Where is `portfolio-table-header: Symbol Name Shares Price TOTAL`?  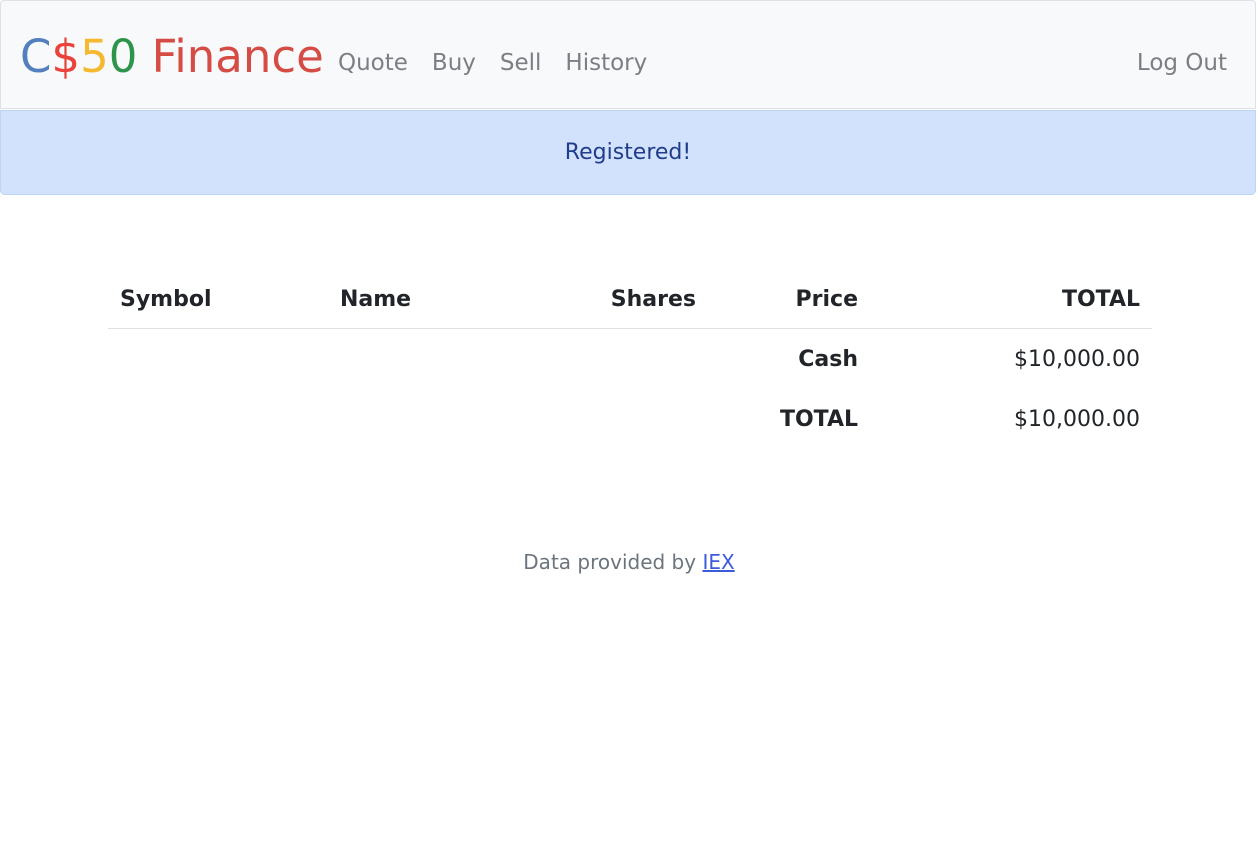 portfolio-table-header: Symbol Name Shares Price TOTAL is located at coordinates (630, 299).